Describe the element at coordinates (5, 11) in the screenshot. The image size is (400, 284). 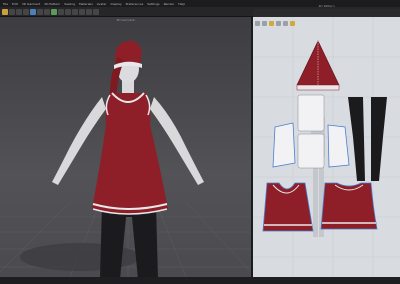
I see `open-icon` at that location.